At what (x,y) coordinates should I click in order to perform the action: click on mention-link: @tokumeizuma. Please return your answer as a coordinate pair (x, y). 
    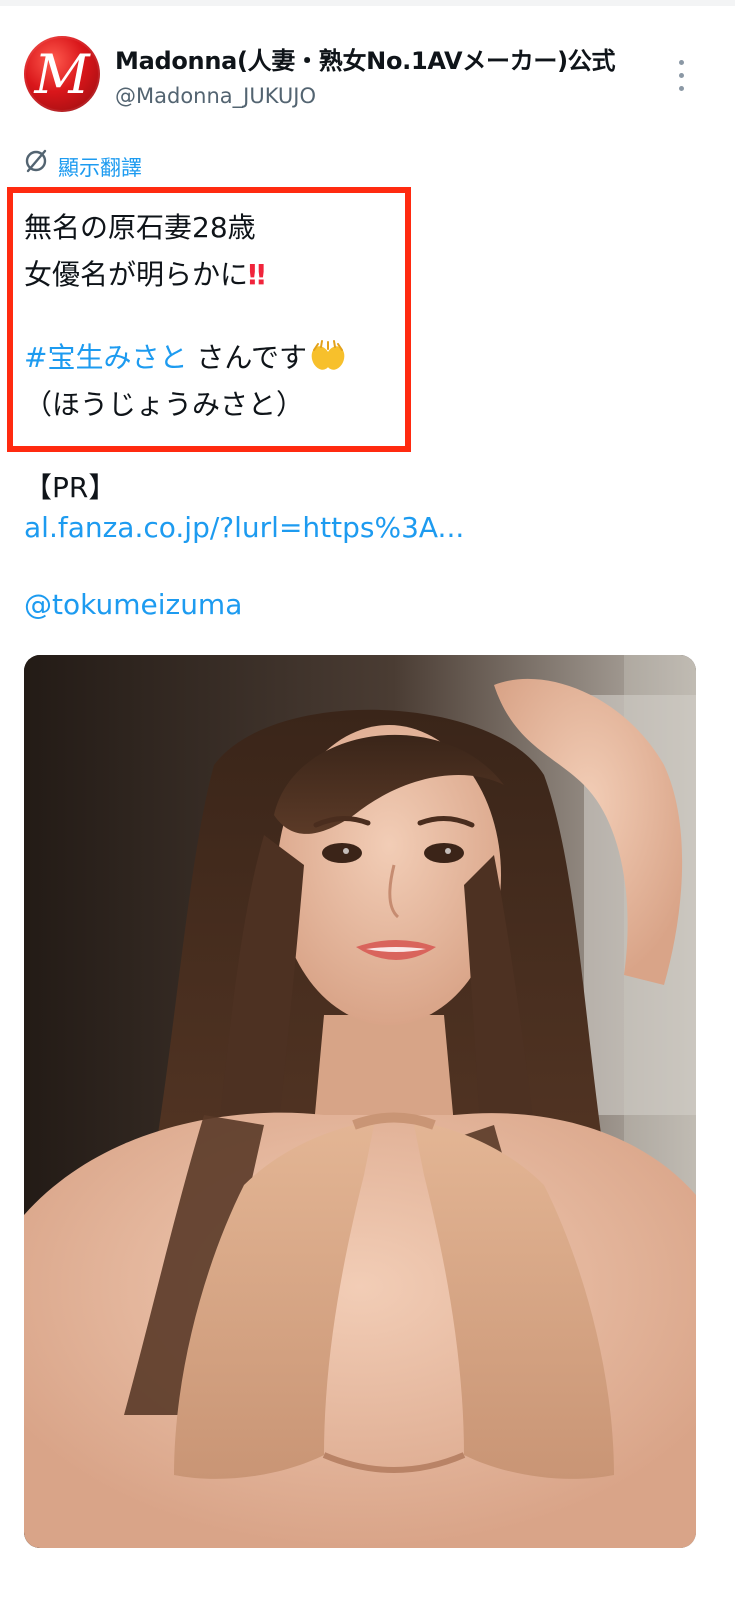
    Looking at the image, I should click on (133, 605).